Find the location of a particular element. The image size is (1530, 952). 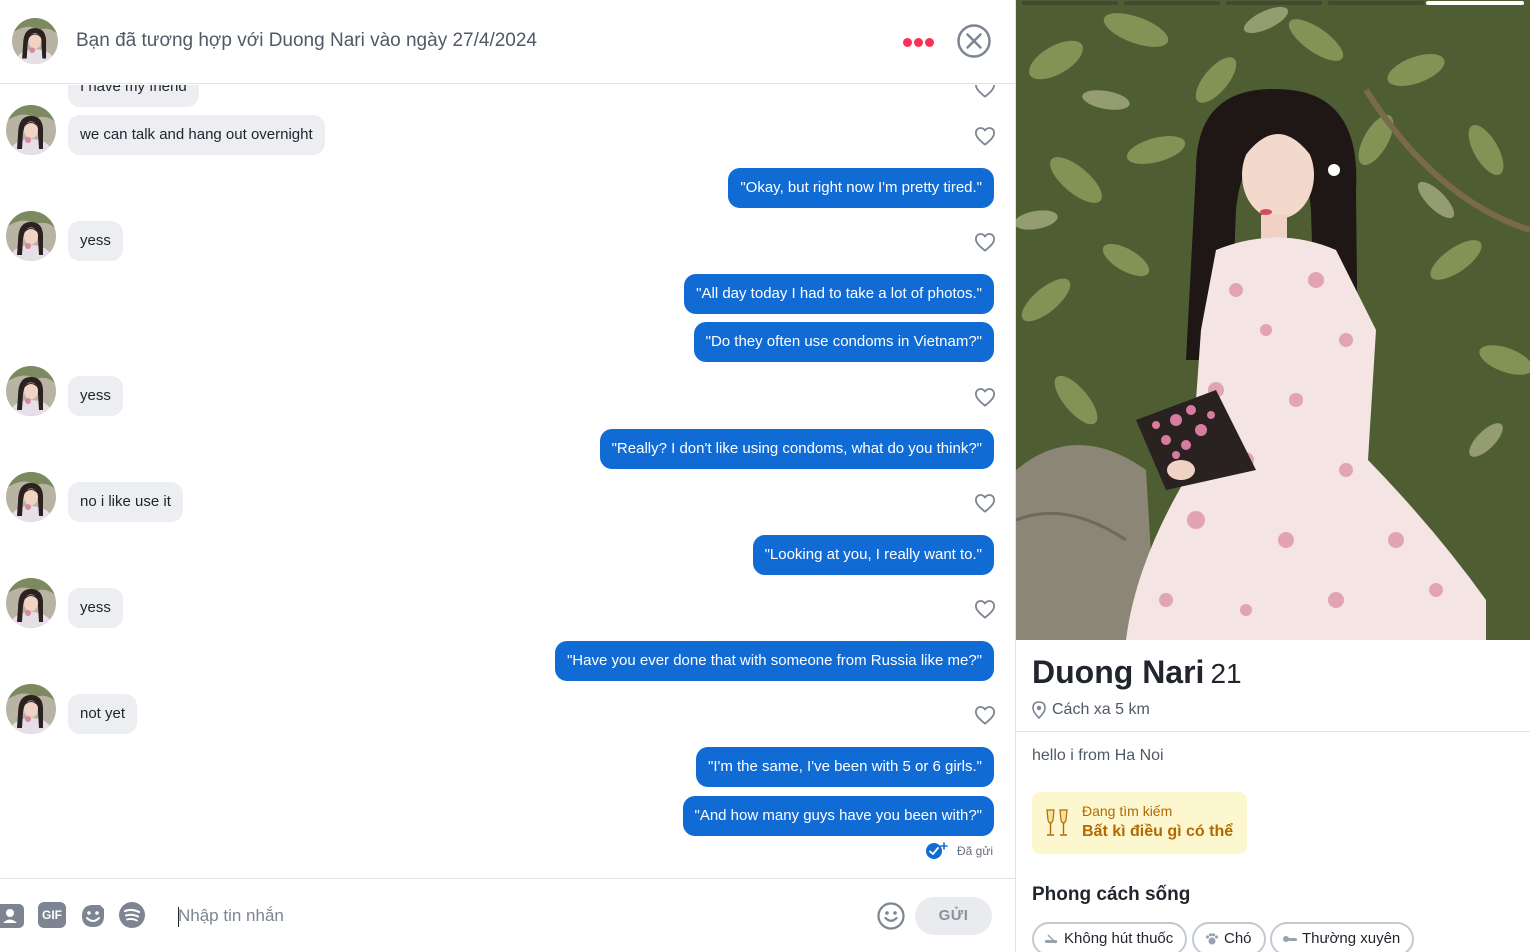

outgoing-message: "Do they often use condoms in Vietnam?" is located at coordinates (843, 342).